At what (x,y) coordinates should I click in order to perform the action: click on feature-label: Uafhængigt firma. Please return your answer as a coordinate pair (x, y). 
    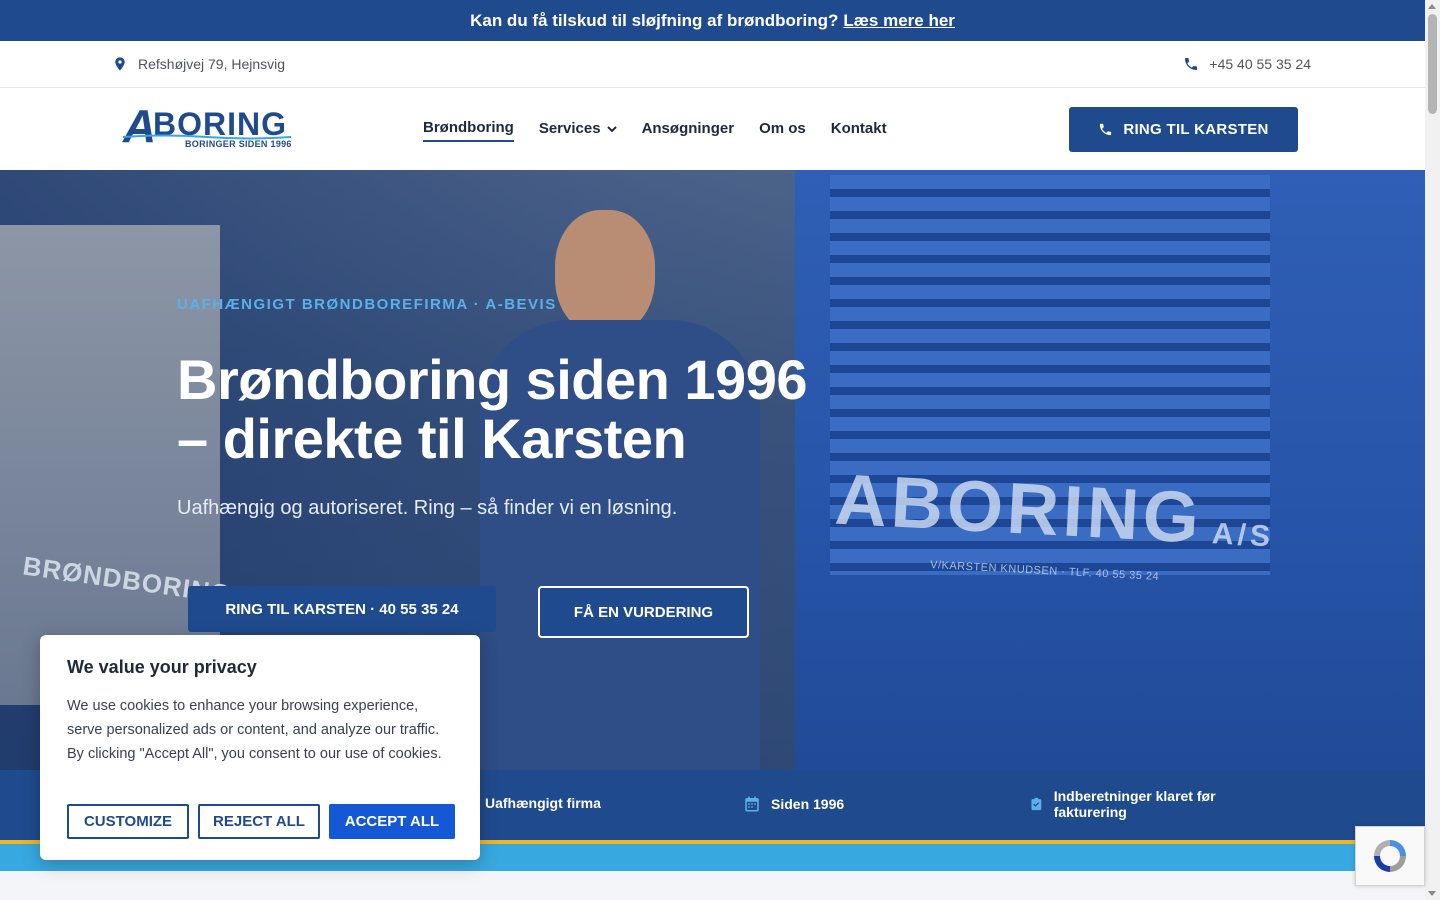
    Looking at the image, I should click on (543, 803).